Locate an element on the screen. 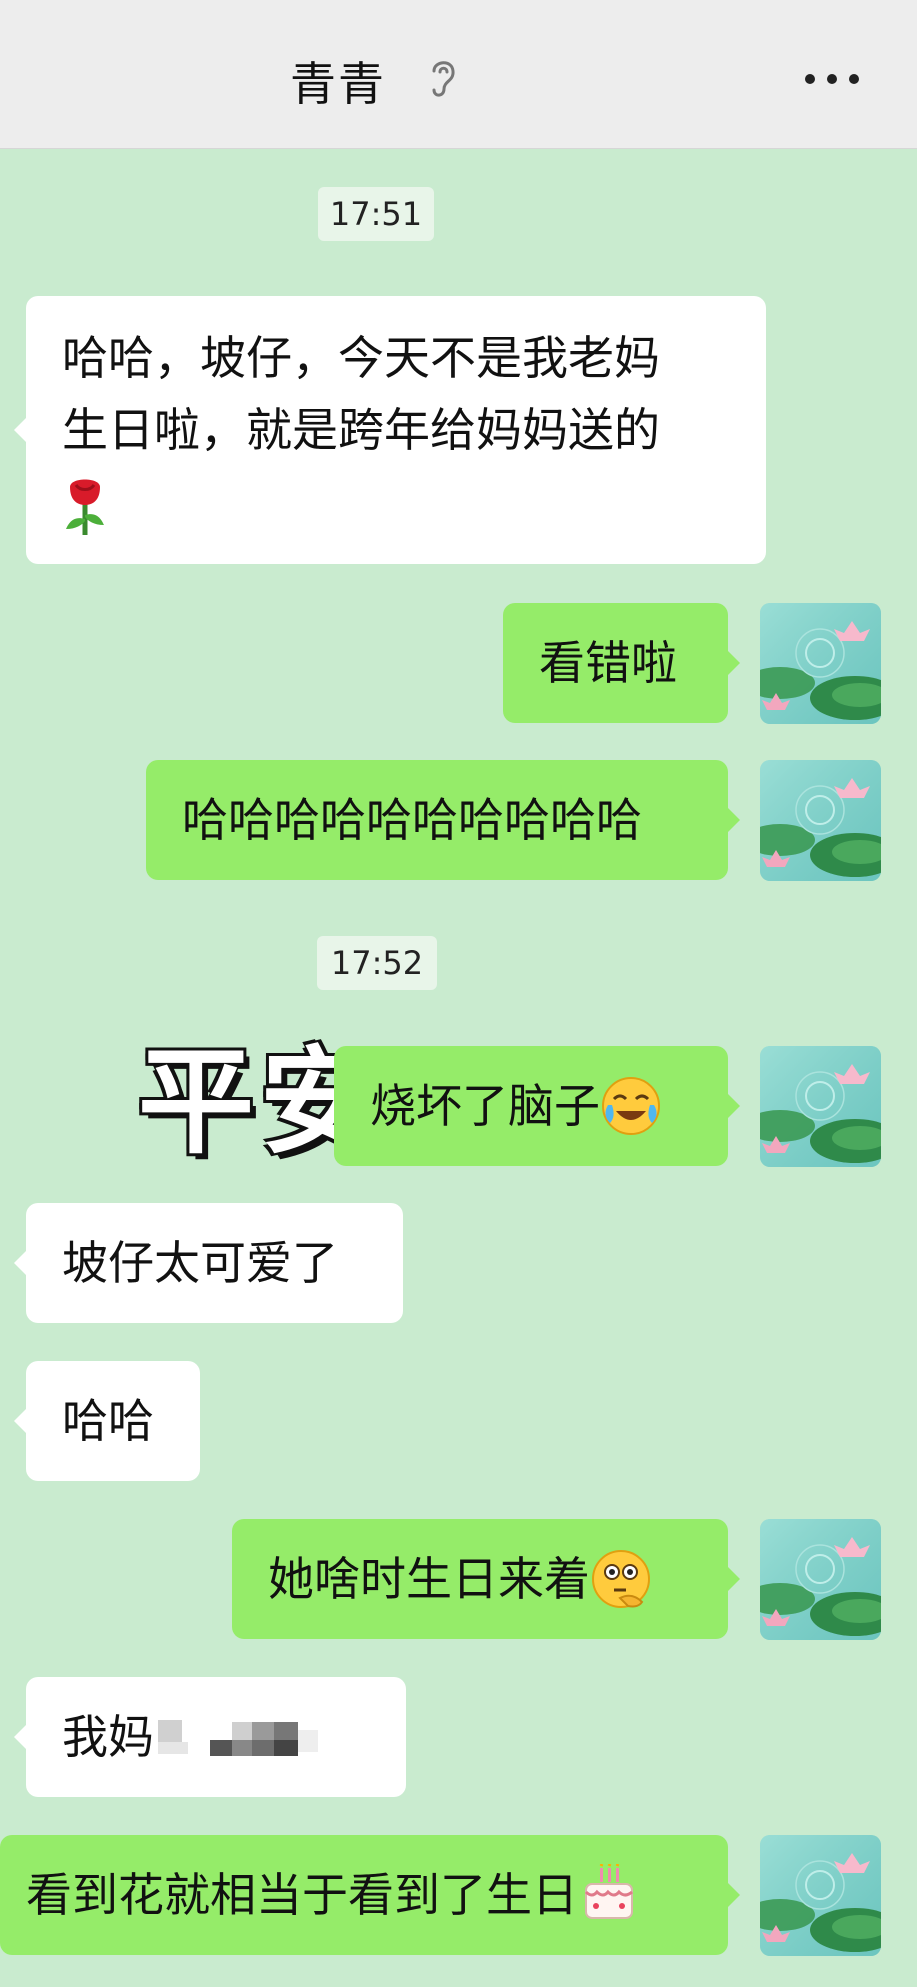 The image size is (917, 1987). message-text: 看错啦 is located at coordinates (608, 663).